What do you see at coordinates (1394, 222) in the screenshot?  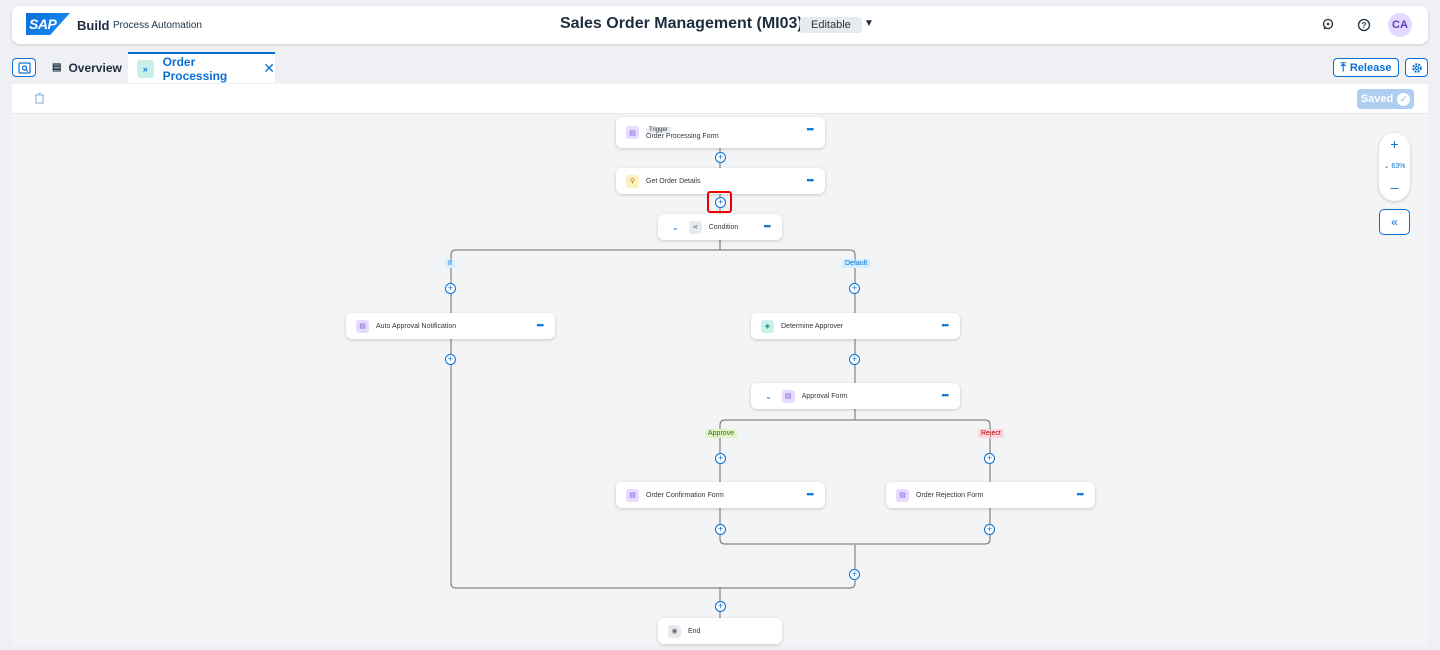 I see `collapse-panel-icon: «` at bounding box center [1394, 222].